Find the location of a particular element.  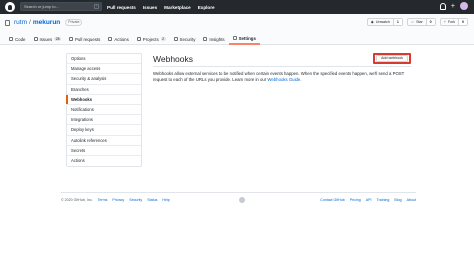

gear-icon is located at coordinates (234, 38).